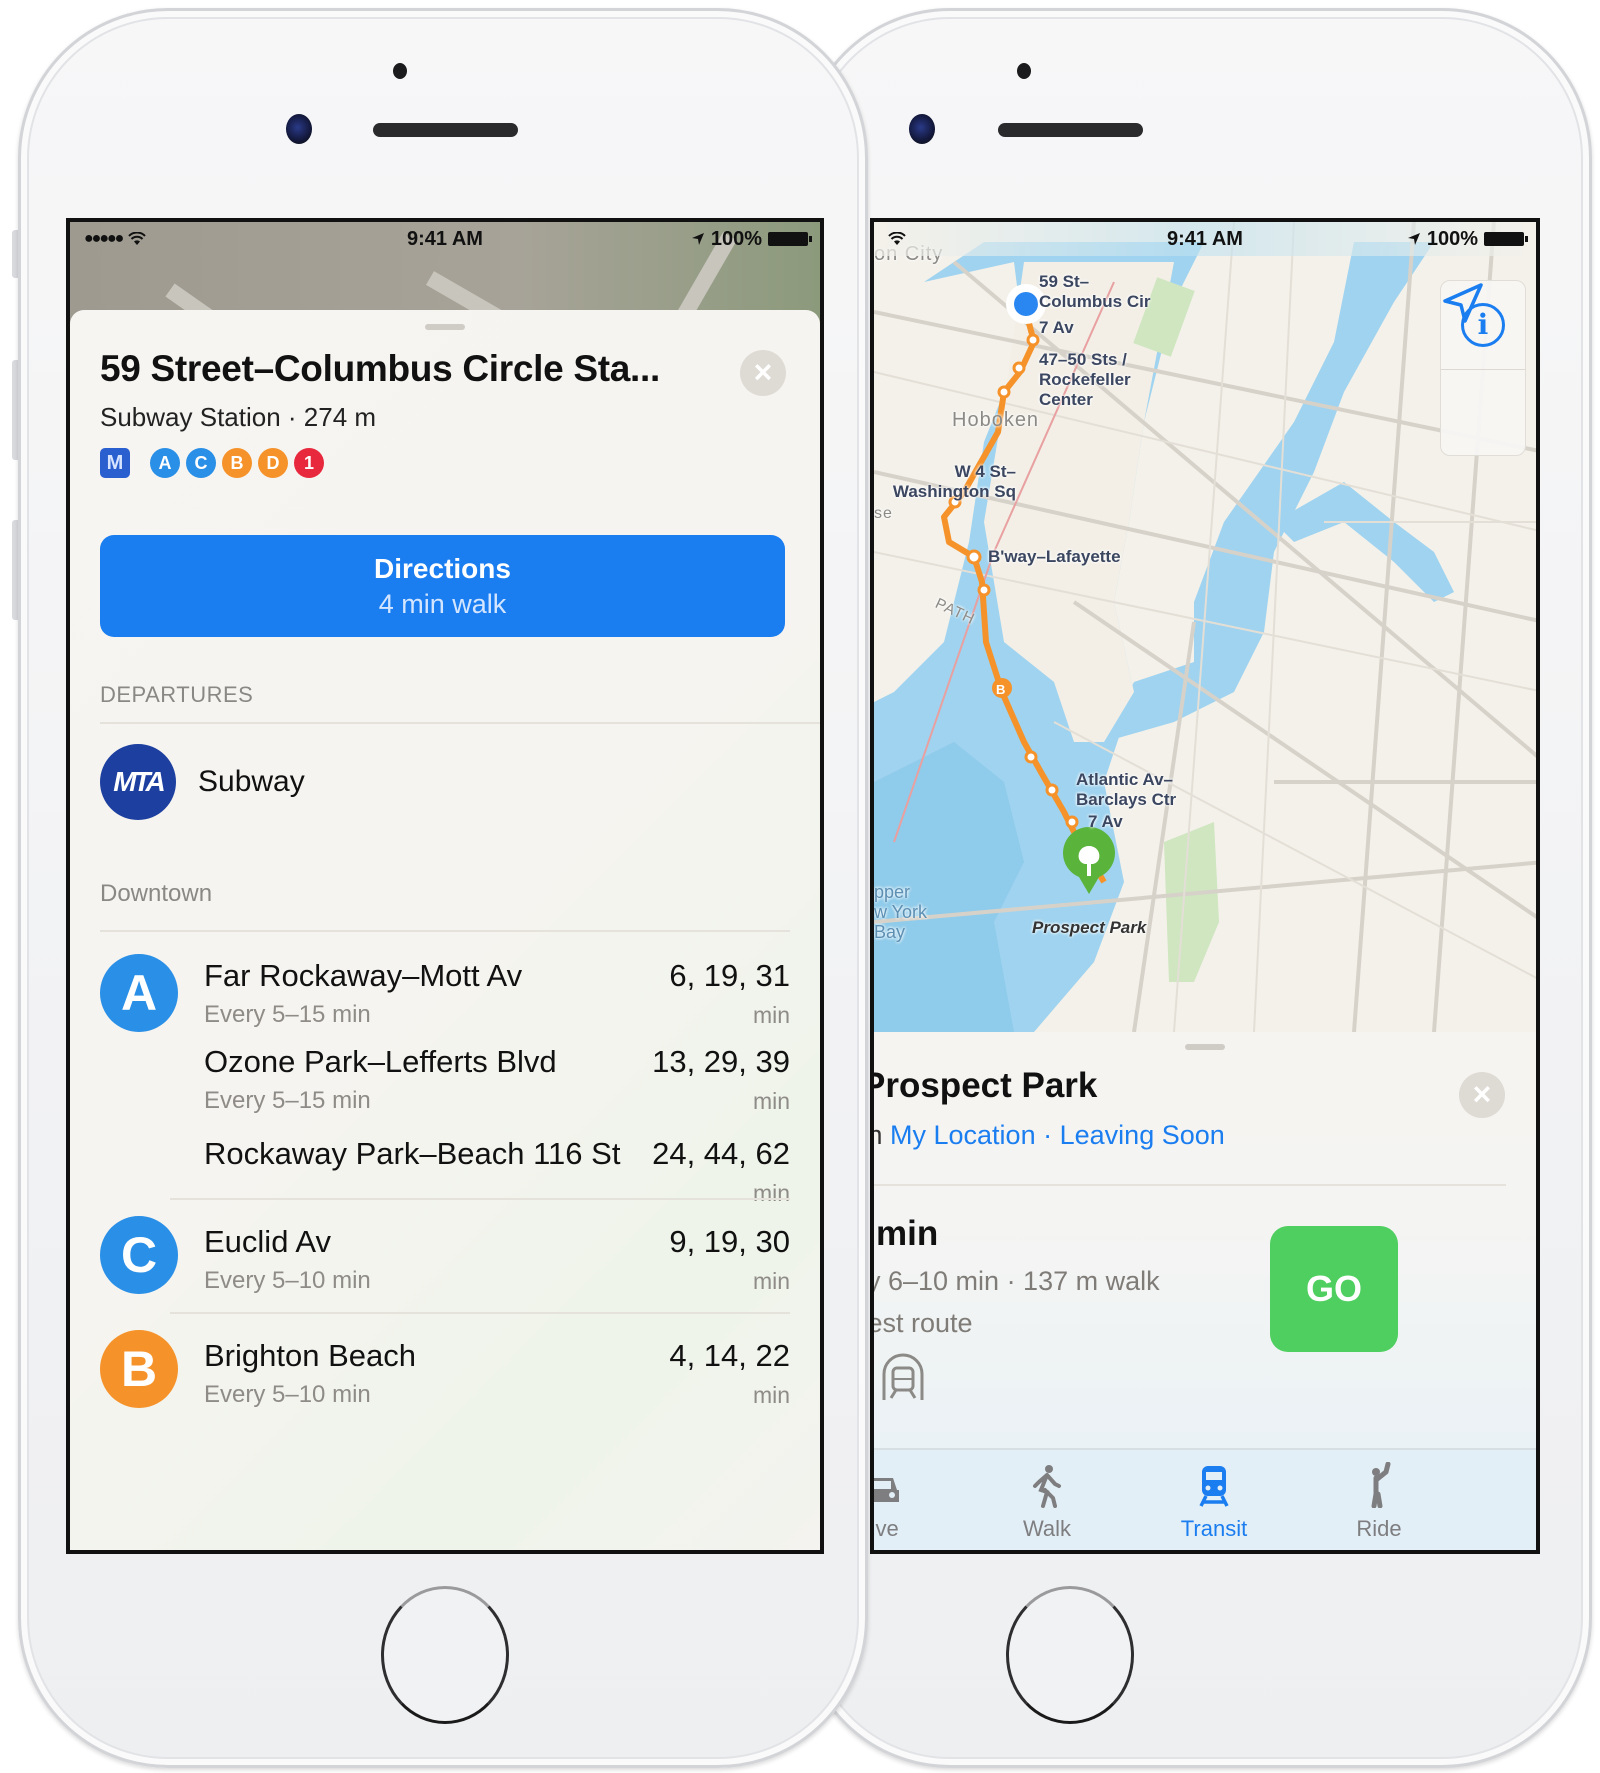  What do you see at coordinates (1190, 1185) in the screenshot?
I see `divider` at bounding box center [1190, 1185].